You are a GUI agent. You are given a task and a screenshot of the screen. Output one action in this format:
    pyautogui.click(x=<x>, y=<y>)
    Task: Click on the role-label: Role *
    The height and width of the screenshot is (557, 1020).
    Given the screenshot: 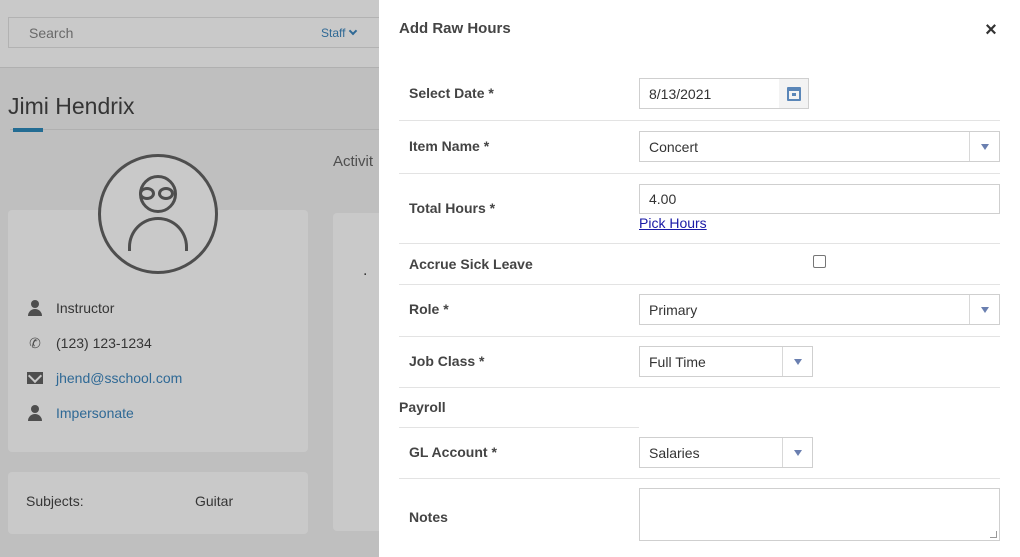 What is the action you would take?
    pyautogui.click(x=429, y=309)
    